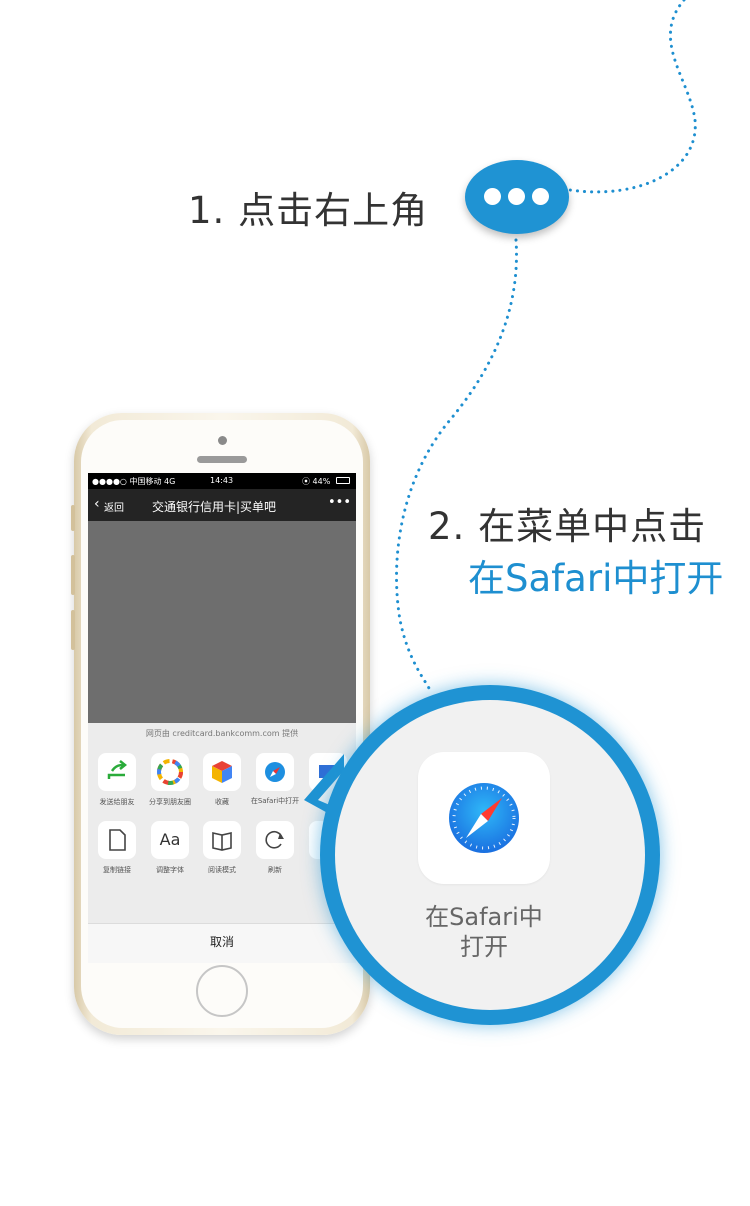 The height and width of the screenshot is (1206, 750). I want to click on share-moments-button, so click(170, 772).